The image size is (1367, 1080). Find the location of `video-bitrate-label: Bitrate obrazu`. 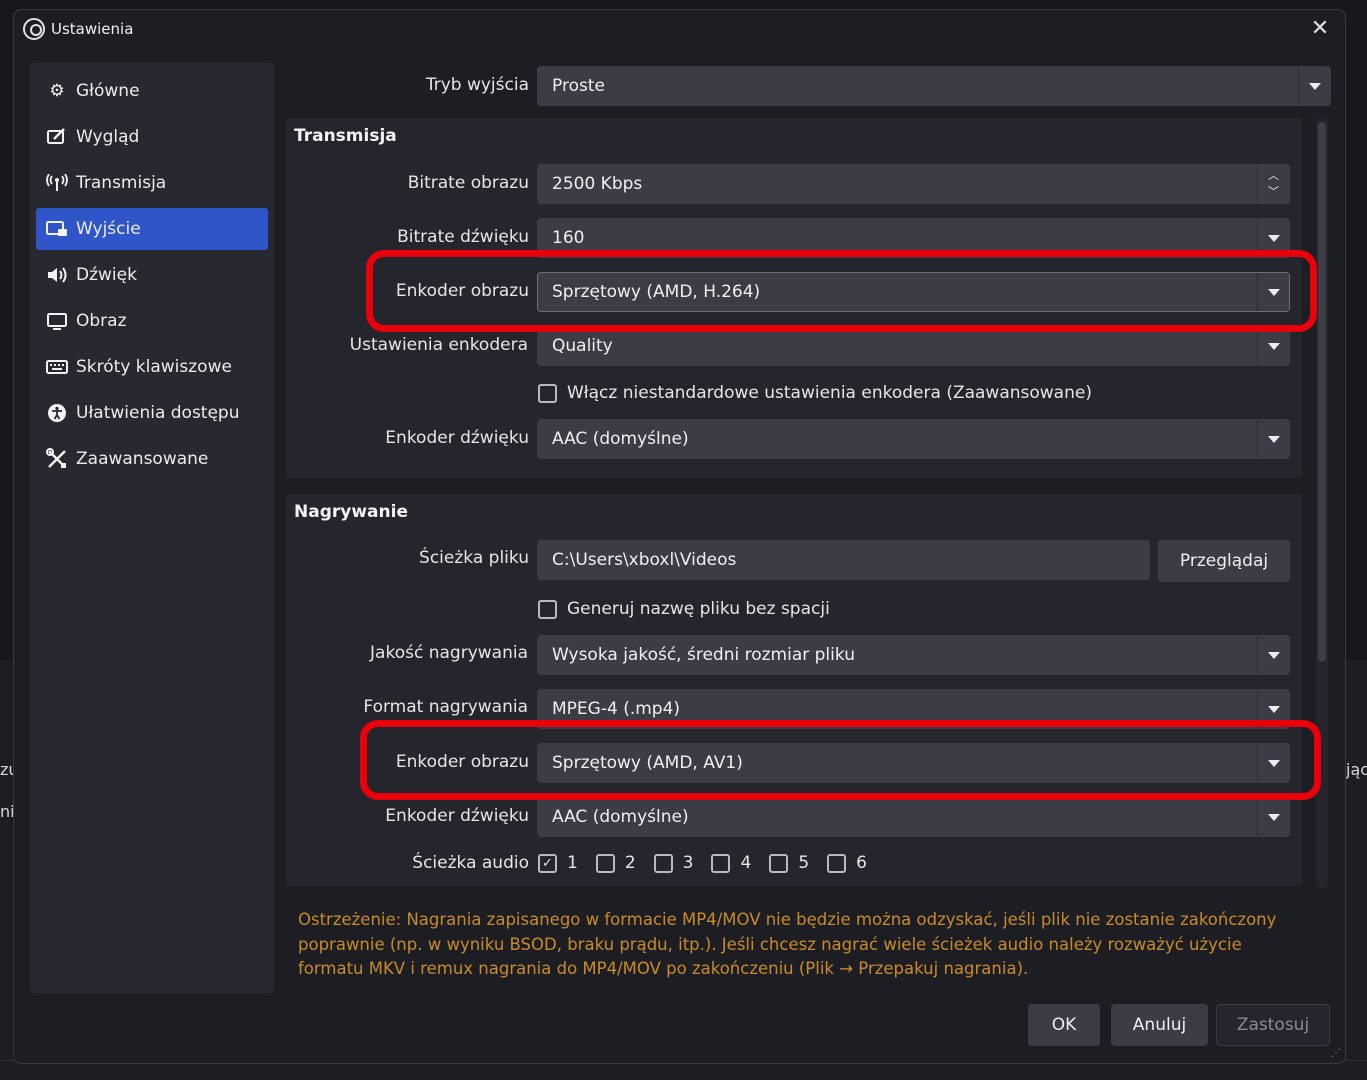

video-bitrate-label: Bitrate obrazu is located at coordinates (468, 183).